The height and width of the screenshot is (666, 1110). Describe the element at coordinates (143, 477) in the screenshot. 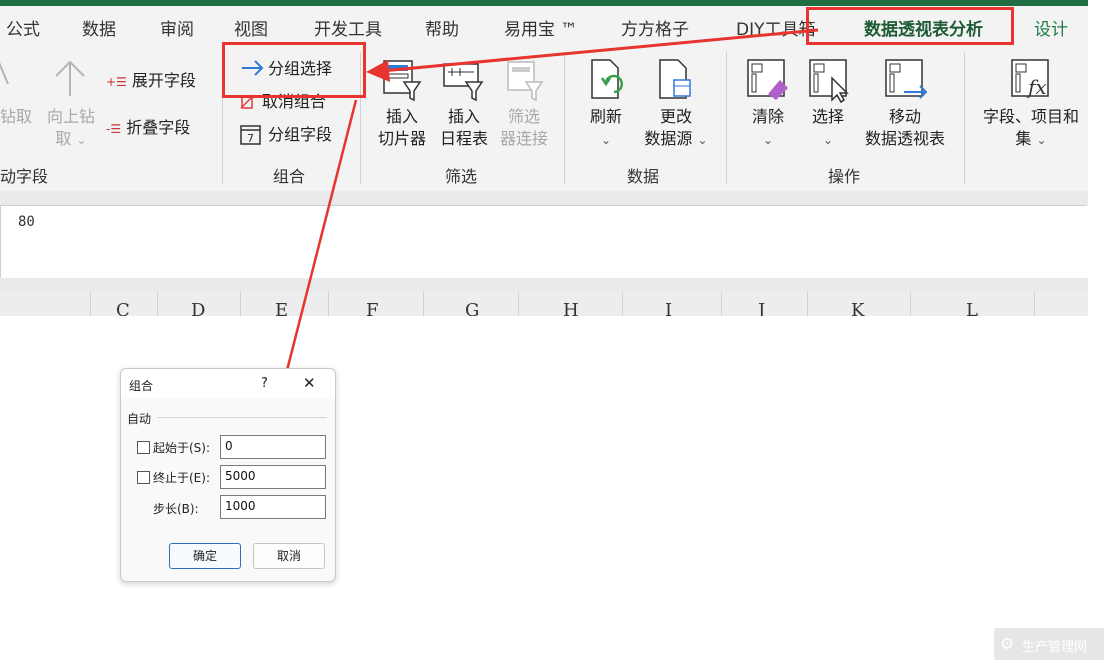

I see `end-auto-checkbox` at that location.